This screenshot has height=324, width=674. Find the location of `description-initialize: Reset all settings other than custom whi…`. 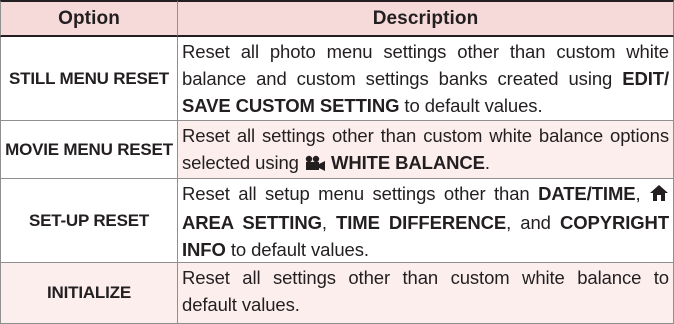

description-initialize: Reset all settings other than custom whi… is located at coordinates (426, 293).